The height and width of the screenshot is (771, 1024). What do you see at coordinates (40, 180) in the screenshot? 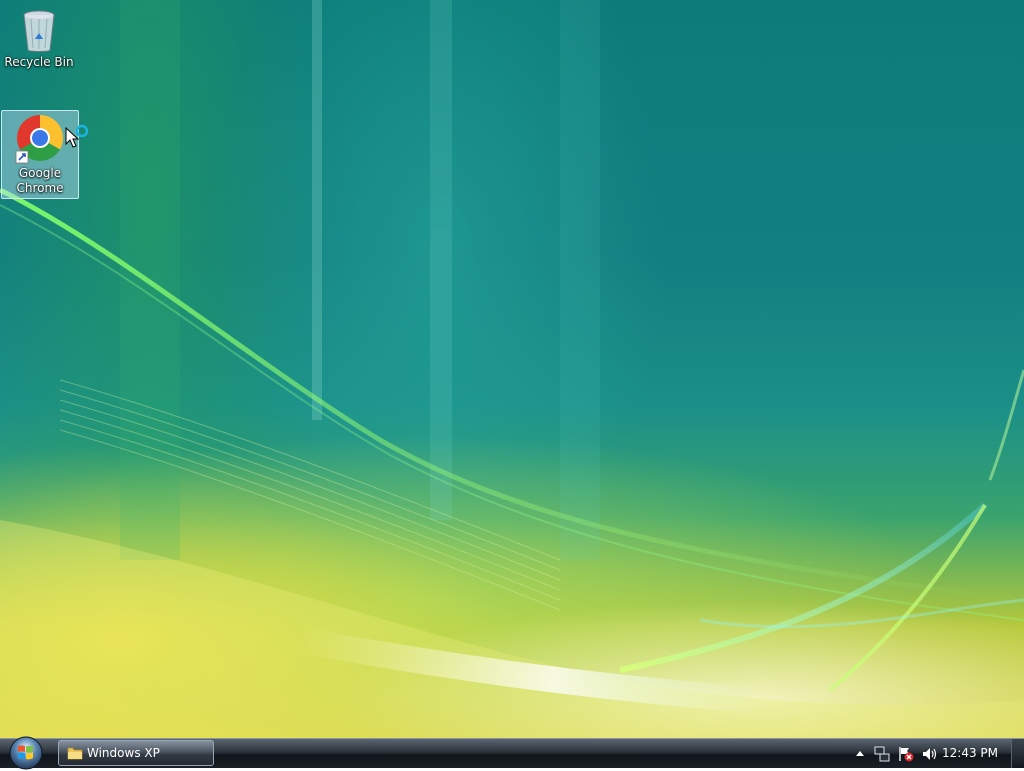
I see `desktop-icon-label: Google Chrome` at bounding box center [40, 180].